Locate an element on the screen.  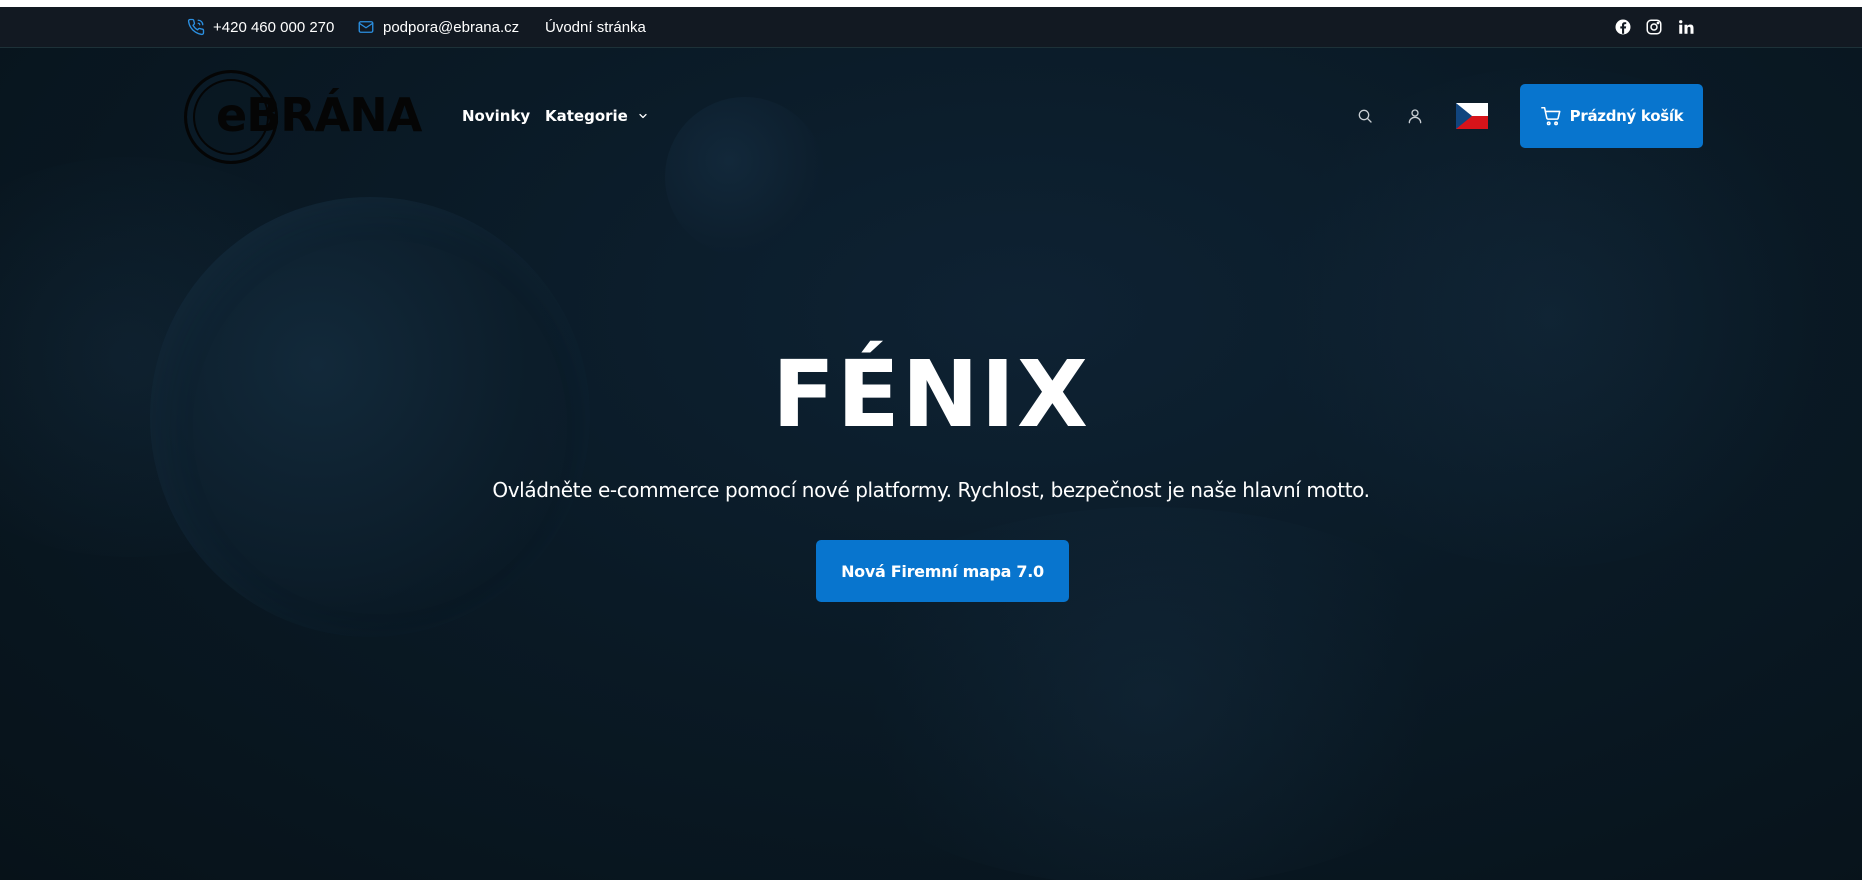
email-link: podpora@ebrana.cz is located at coordinates (438, 27).